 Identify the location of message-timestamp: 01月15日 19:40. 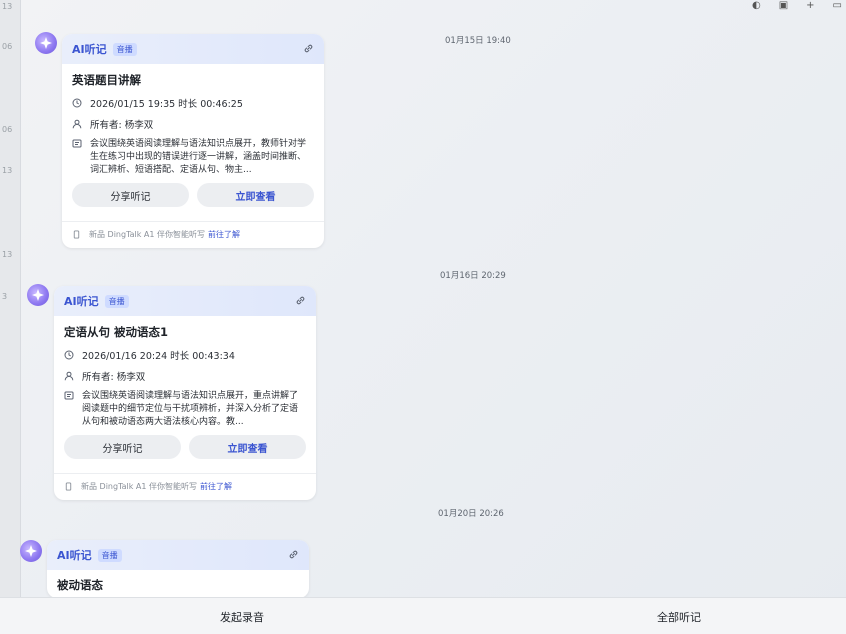
(478, 41).